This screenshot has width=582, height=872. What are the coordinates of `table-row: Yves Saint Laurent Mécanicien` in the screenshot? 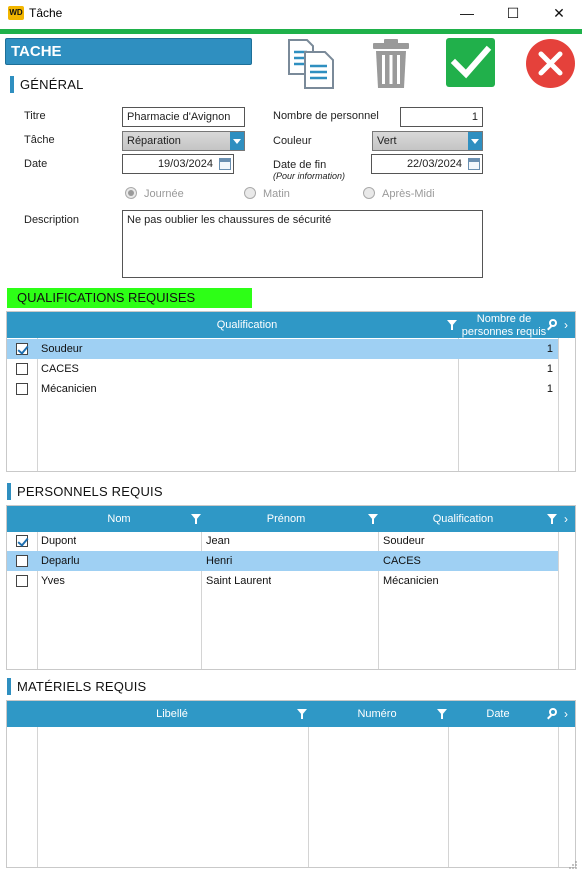 It's located at (282, 581).